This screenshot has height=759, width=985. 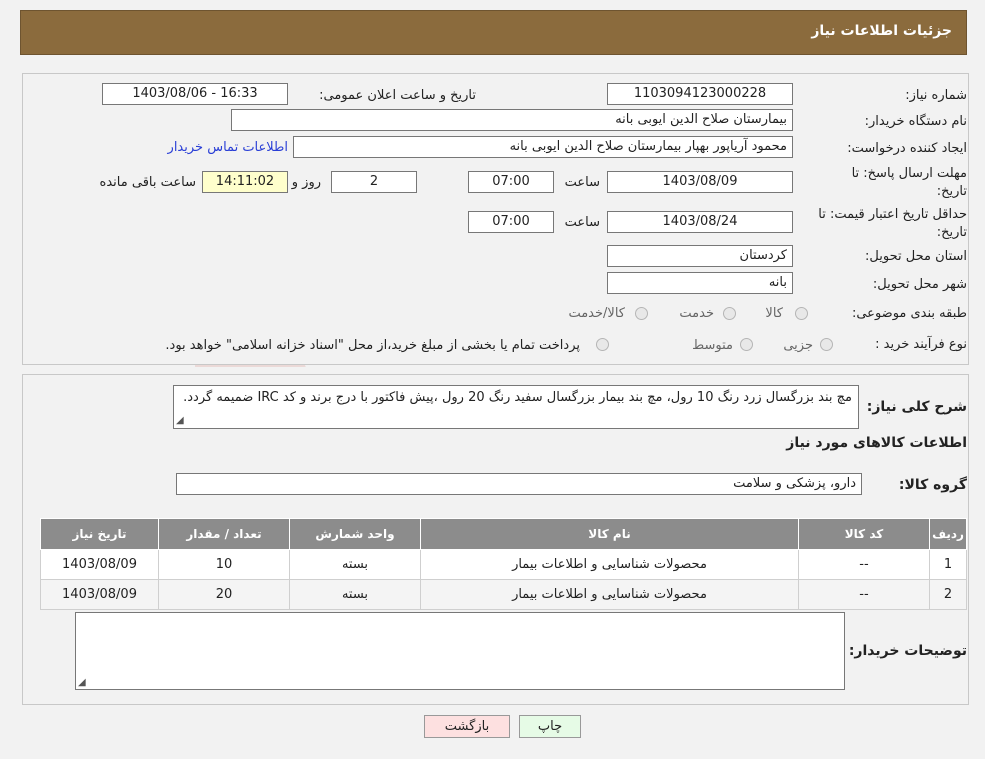 I want to click on col-code: کد کالا, so click(x=864, y=534).